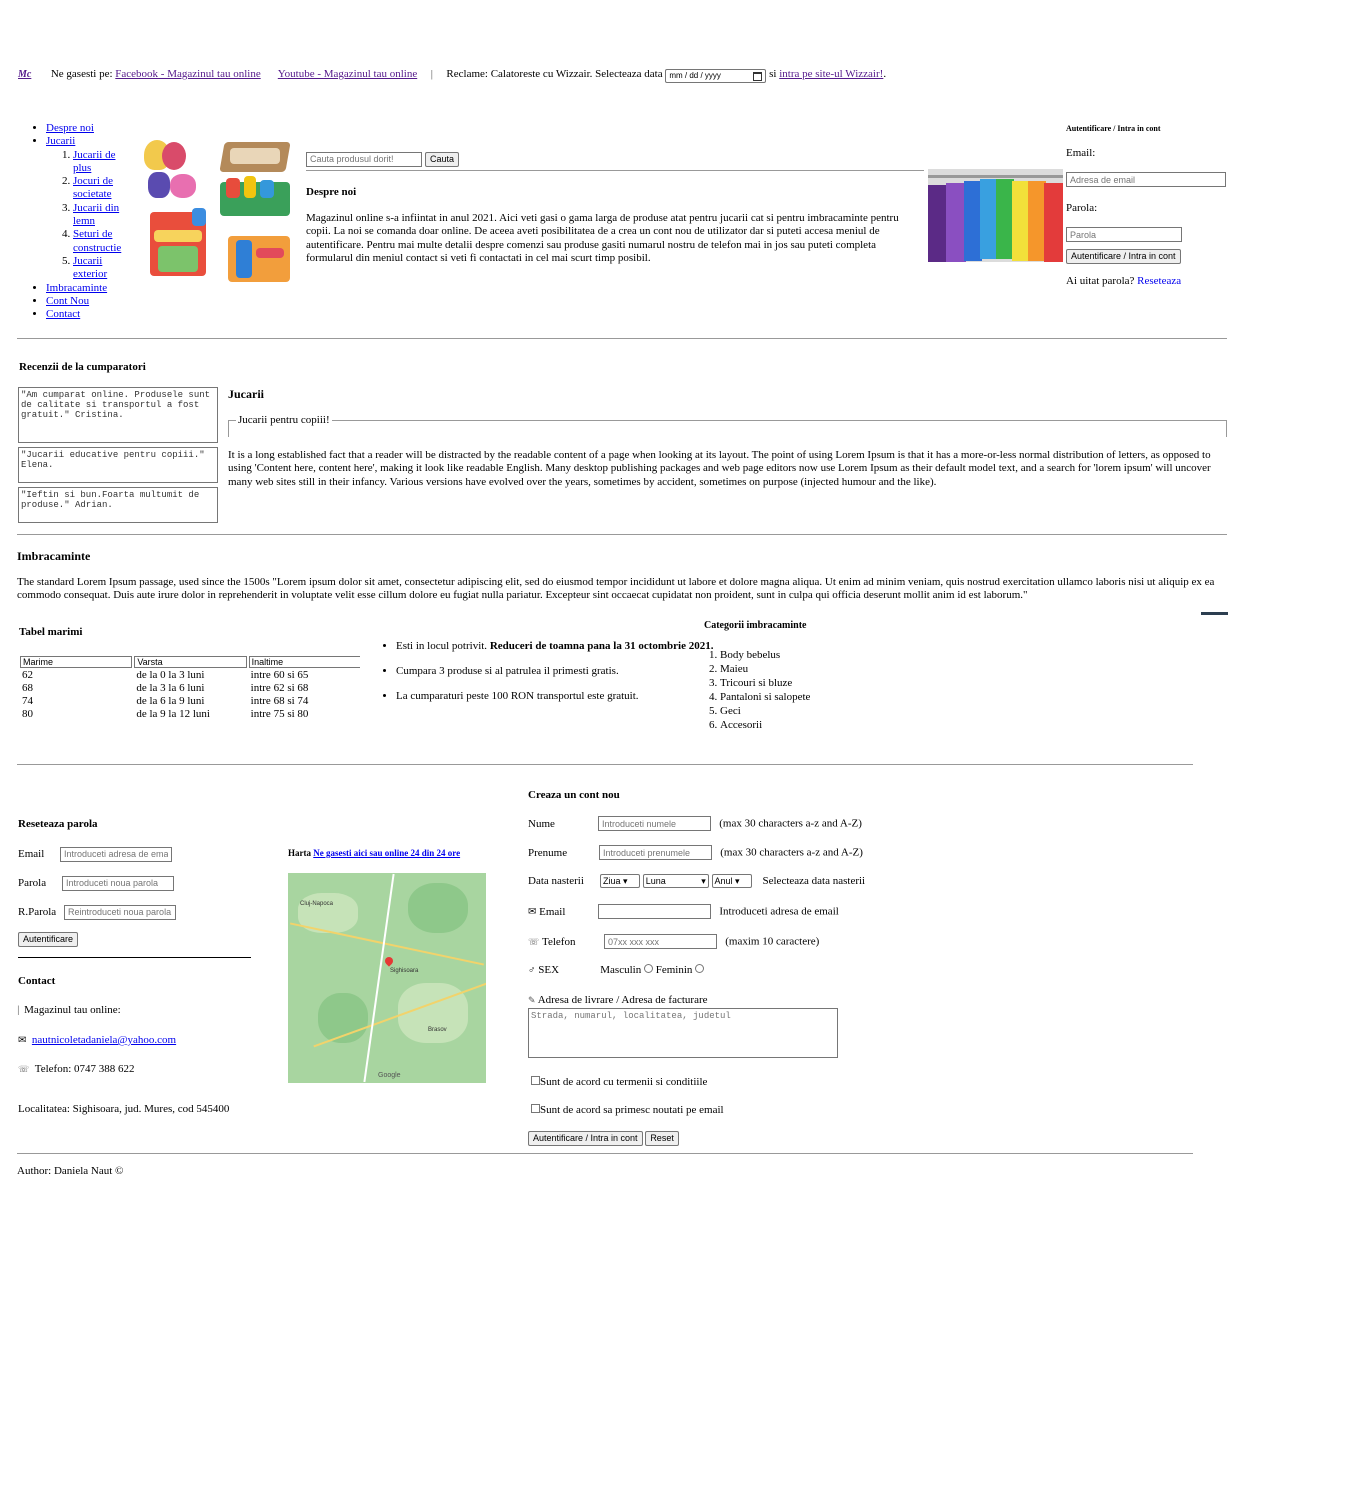 The width and height of the screenshot is (1366, 1488). Describe the element at coordinates (118, 883) in the screenshot. I see `reset-password-input` at that location.